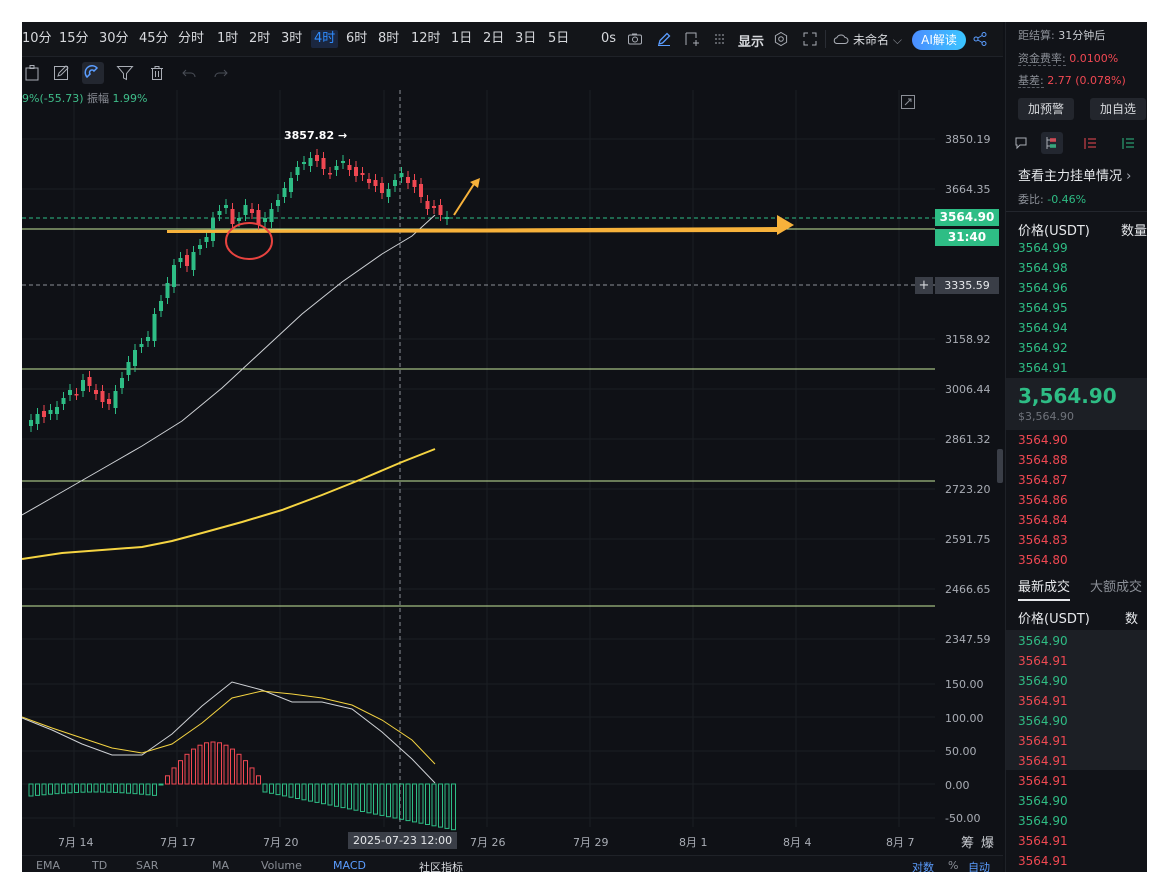 Image resolution: width=1169 pixels, height=894 pixels. Describe the element at coordinates (1076, 368) in the screenshot. I see `ask-row: 3564.91` at that location.